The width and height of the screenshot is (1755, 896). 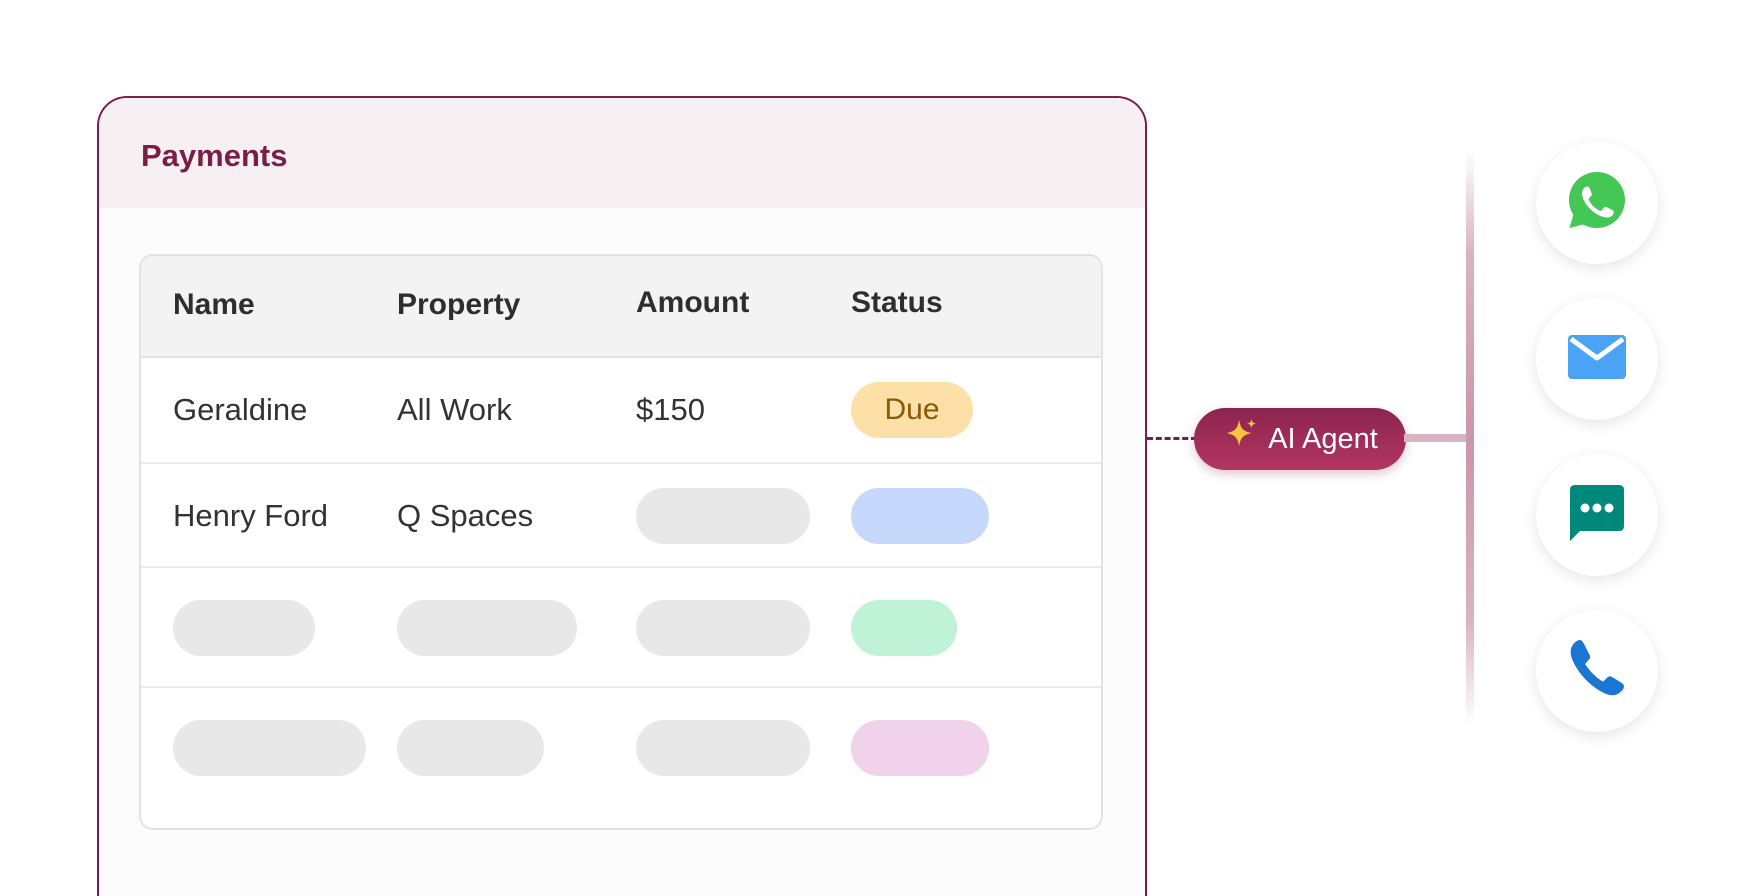 I want to click on phone-icon, so click(x=1597, y=671).